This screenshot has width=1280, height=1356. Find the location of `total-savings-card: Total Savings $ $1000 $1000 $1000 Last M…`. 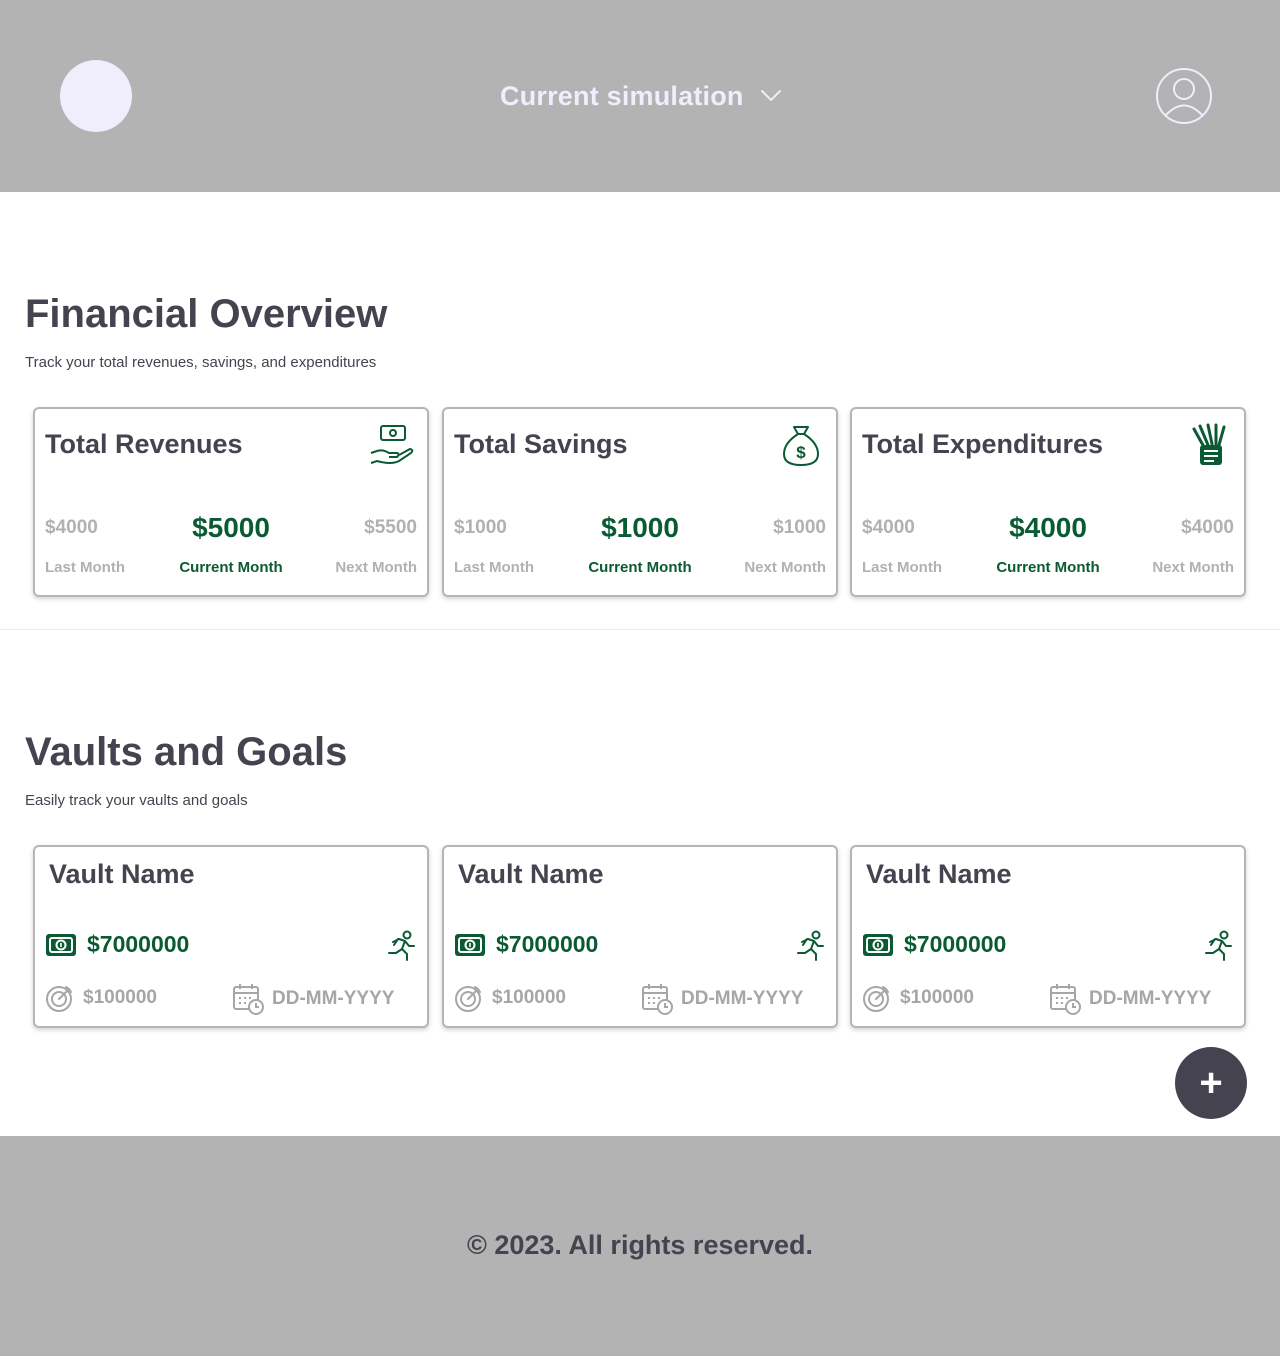

total-savings-card: Total Savings $ $1000 $1000 $1000 Last M… is located at coordinates (640, 502).